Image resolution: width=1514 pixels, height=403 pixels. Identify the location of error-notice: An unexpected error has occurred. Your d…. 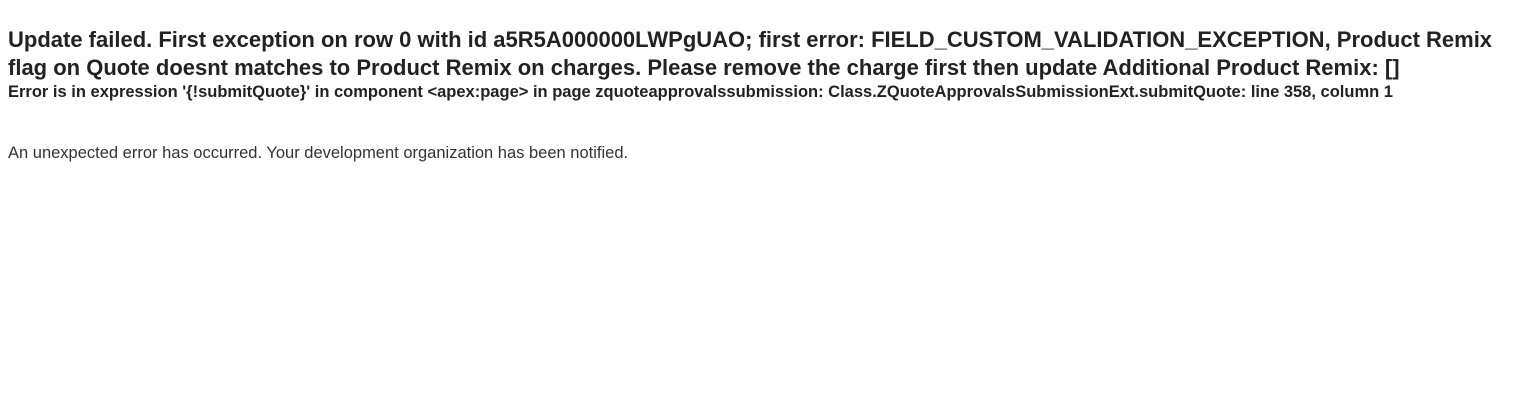
(318, 153).